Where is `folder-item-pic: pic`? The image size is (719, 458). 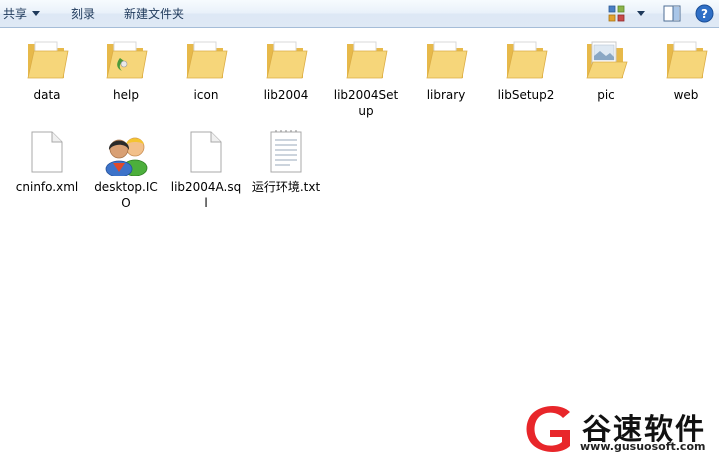 folder-item-pic: pic is located at coordinates (606, 69).